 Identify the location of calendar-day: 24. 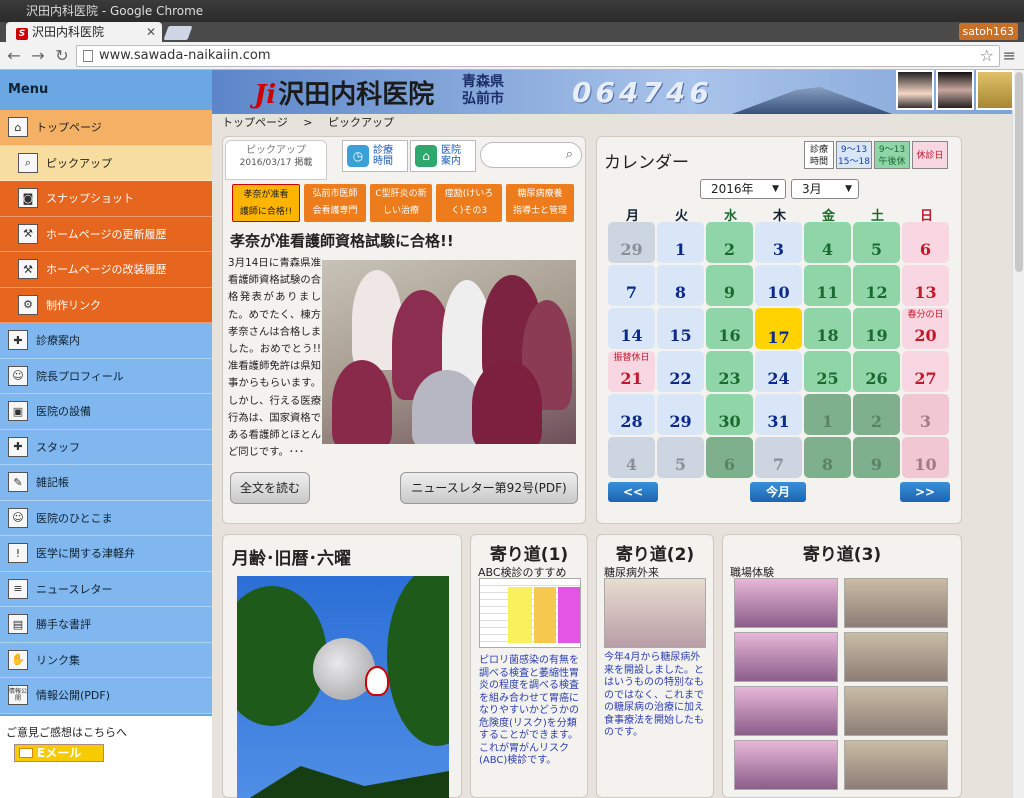
(778, 371).